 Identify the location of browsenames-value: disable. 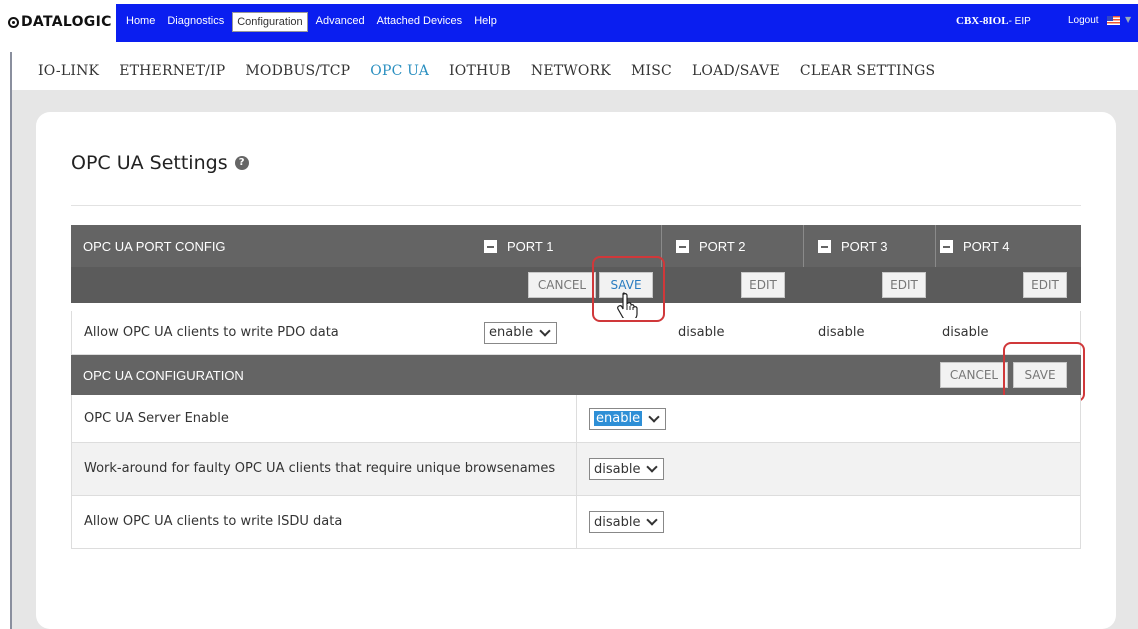
(617, 469).